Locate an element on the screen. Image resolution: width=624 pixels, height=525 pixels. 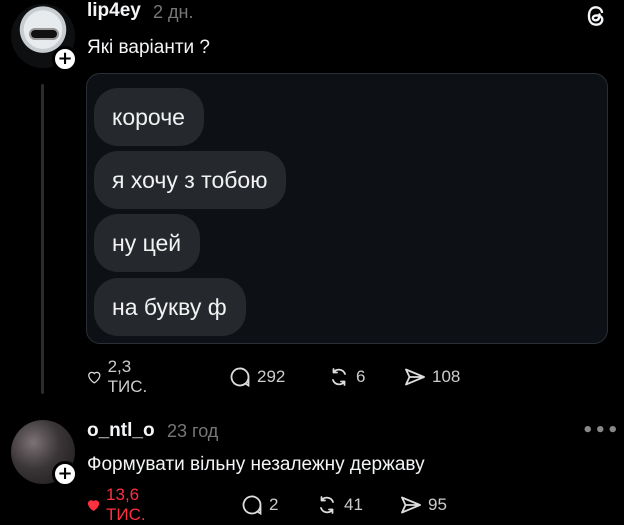
like-count: 13,6 ТИС. is located at coordinates (126, 504).